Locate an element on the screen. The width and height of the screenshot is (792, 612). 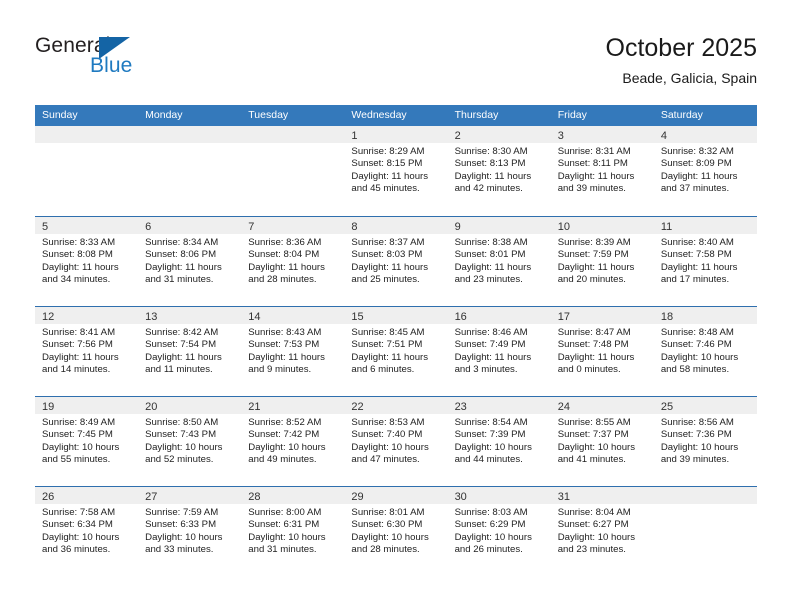
date-number: 17 is located at coordinates (563, 317).